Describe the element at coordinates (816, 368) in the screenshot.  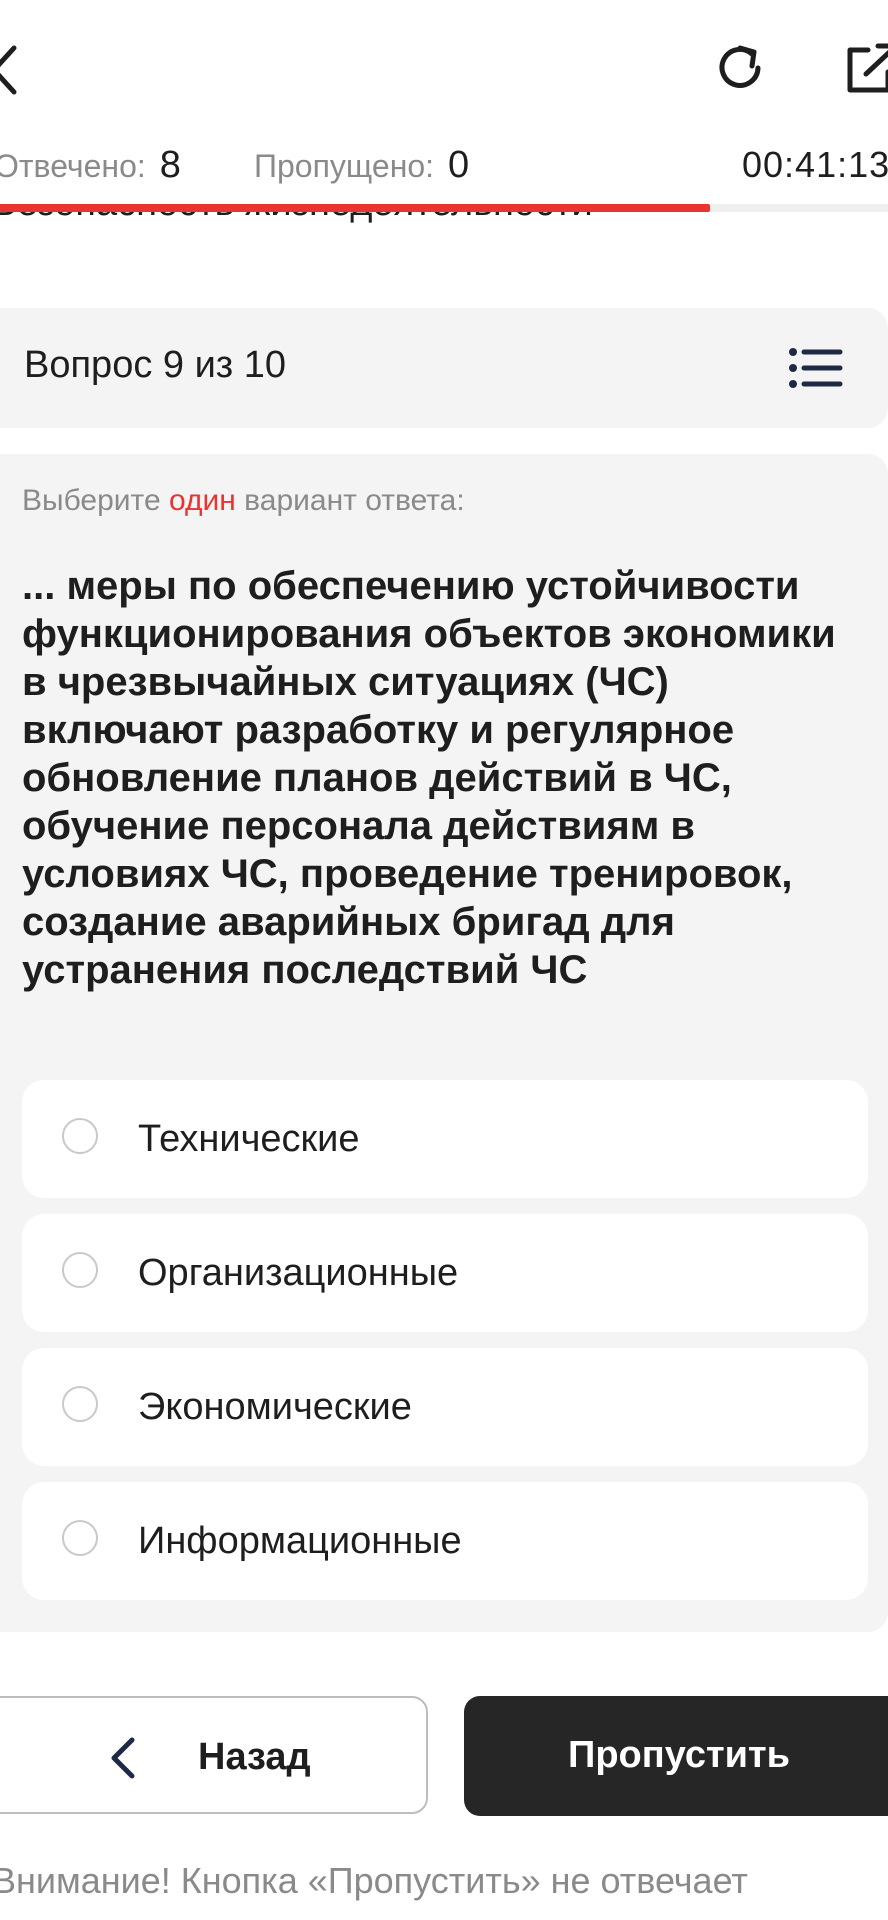
I see `list-icon` at that location.